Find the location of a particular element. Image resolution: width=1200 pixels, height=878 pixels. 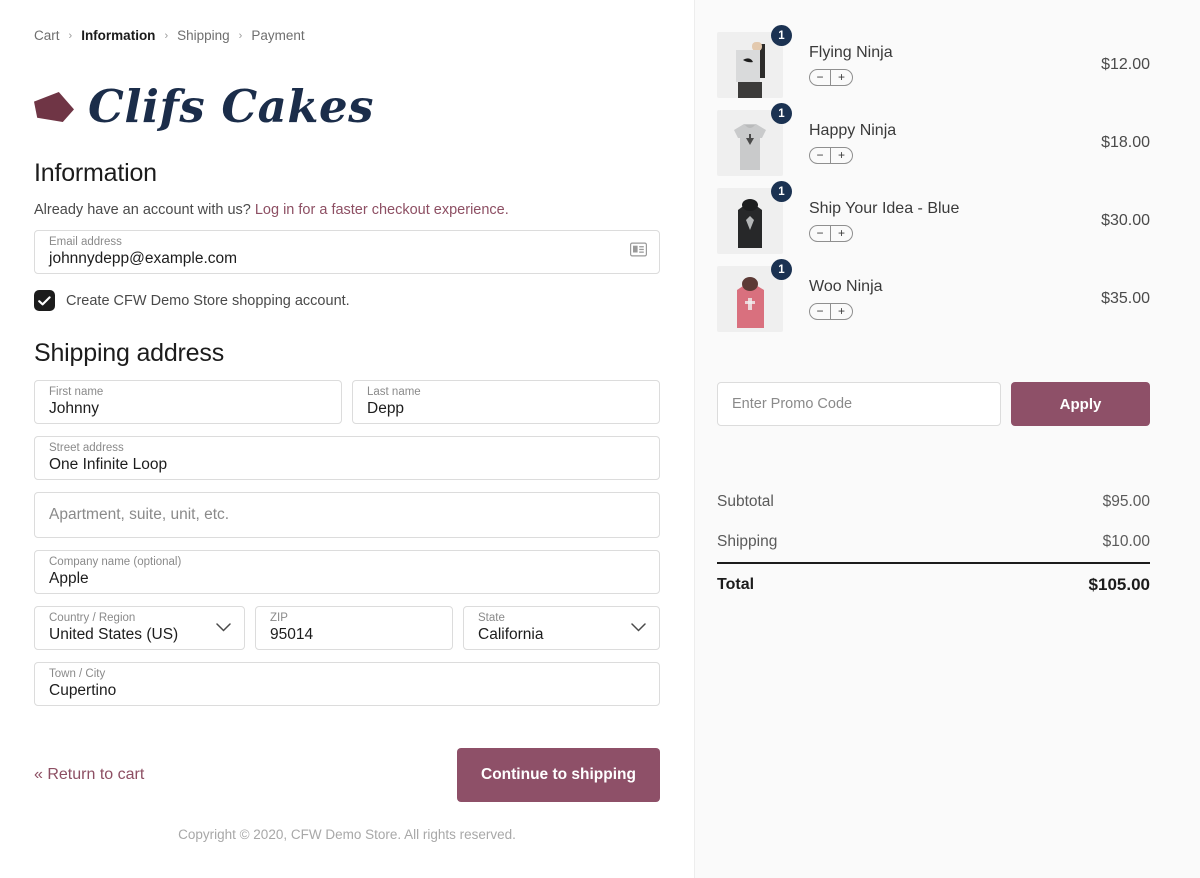

cart-item-price: $30.00 is located at coordinates (1125, 220).